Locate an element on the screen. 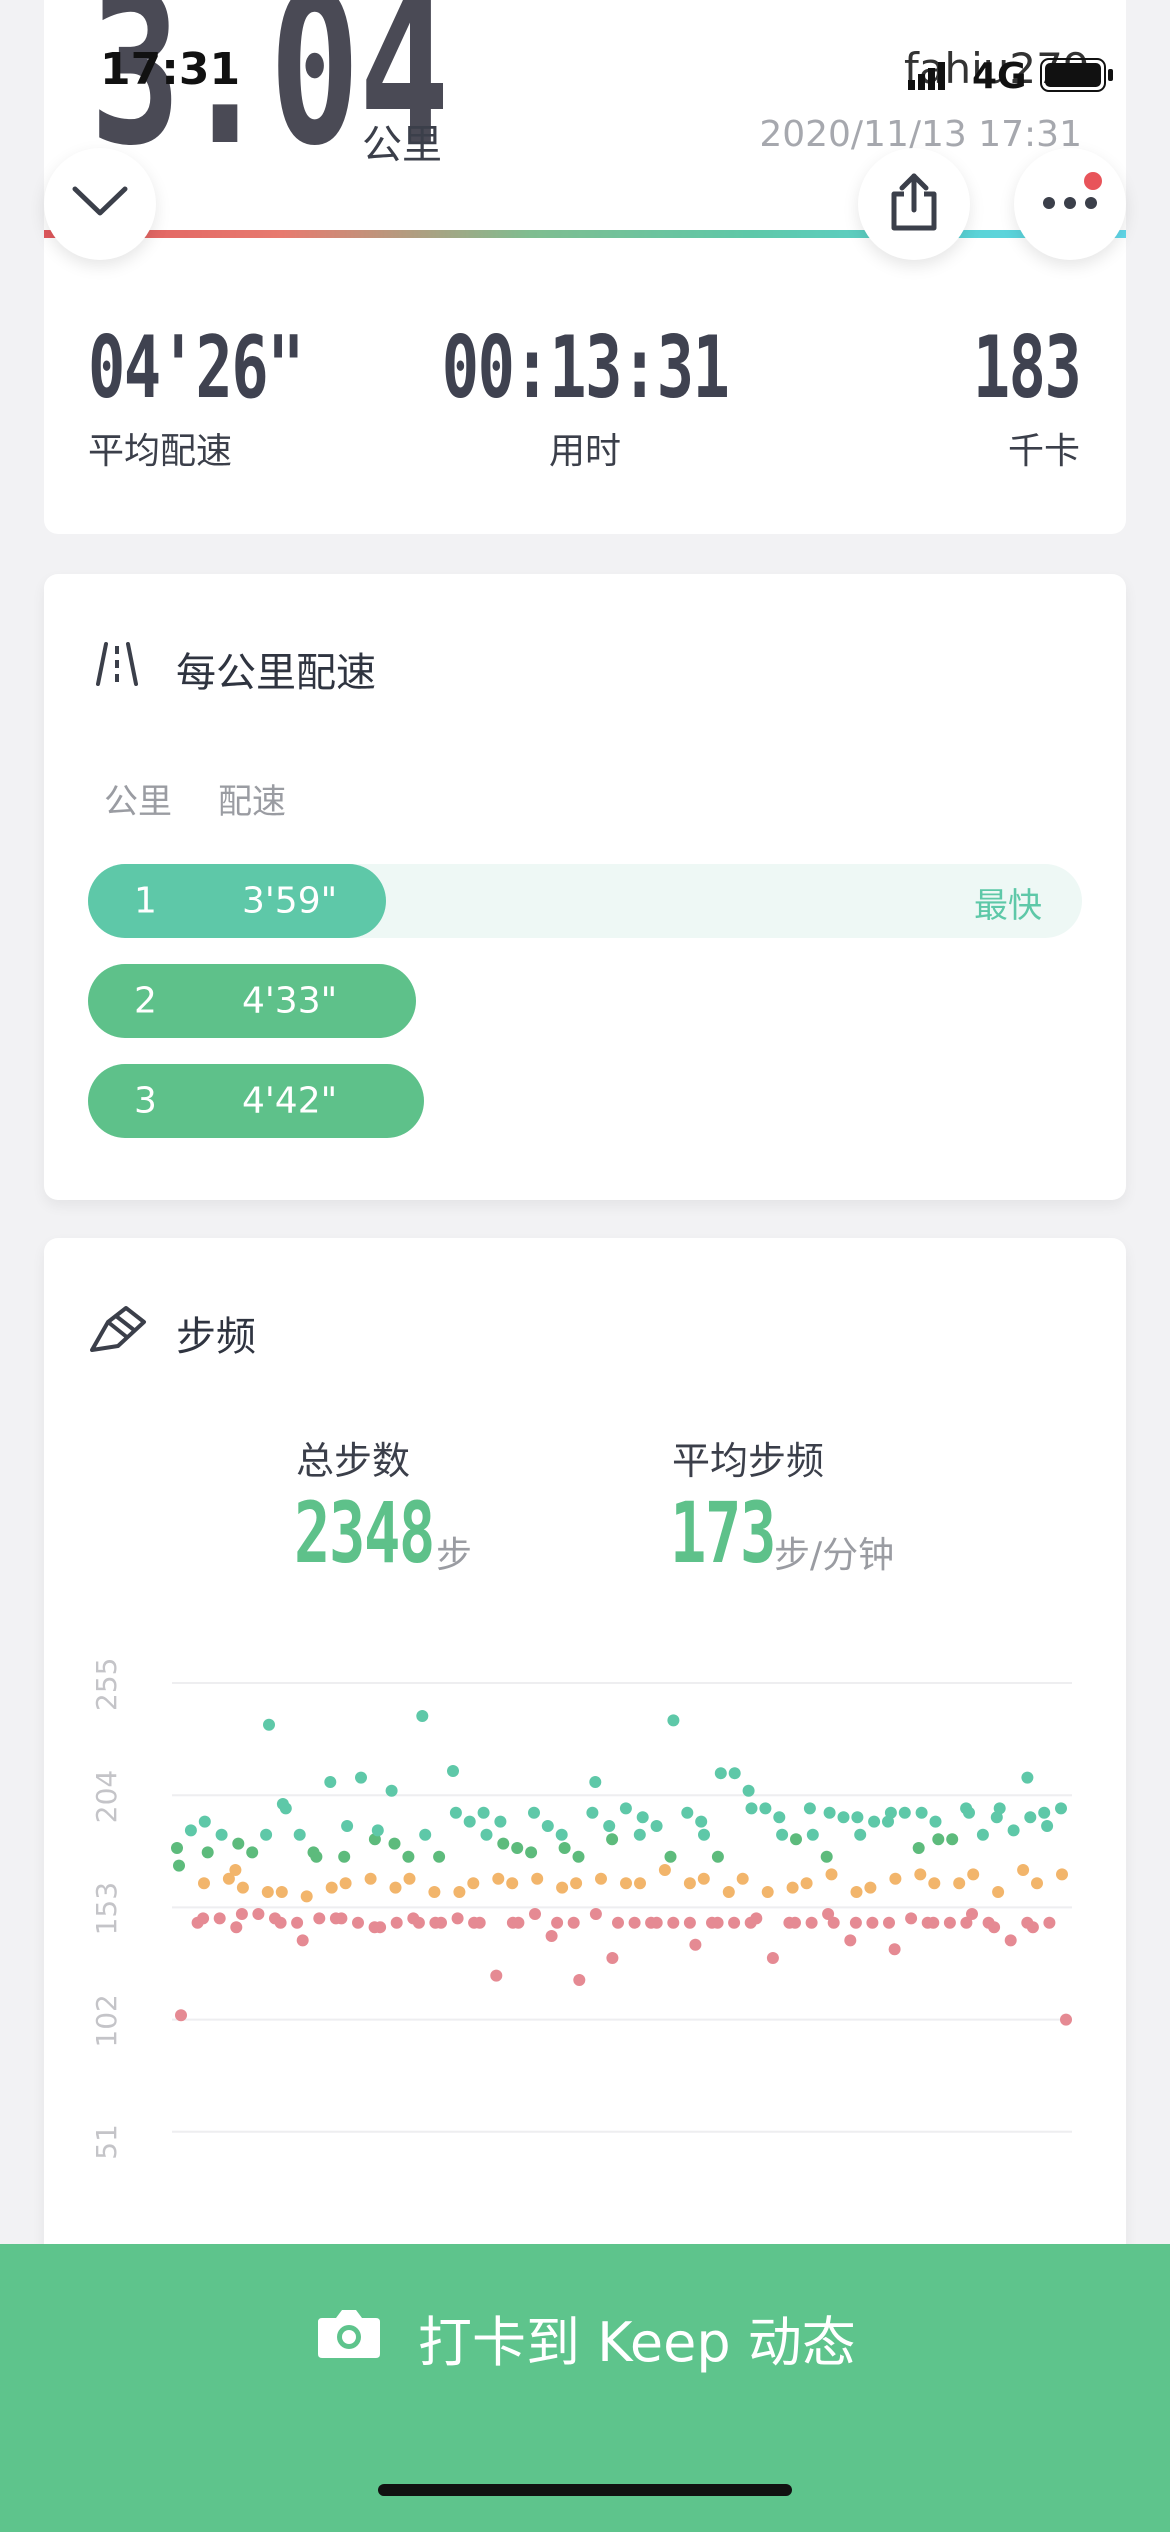 The image size is (1170, 2532). y-tick-label: 102 is located at coordinates (106, 2020).